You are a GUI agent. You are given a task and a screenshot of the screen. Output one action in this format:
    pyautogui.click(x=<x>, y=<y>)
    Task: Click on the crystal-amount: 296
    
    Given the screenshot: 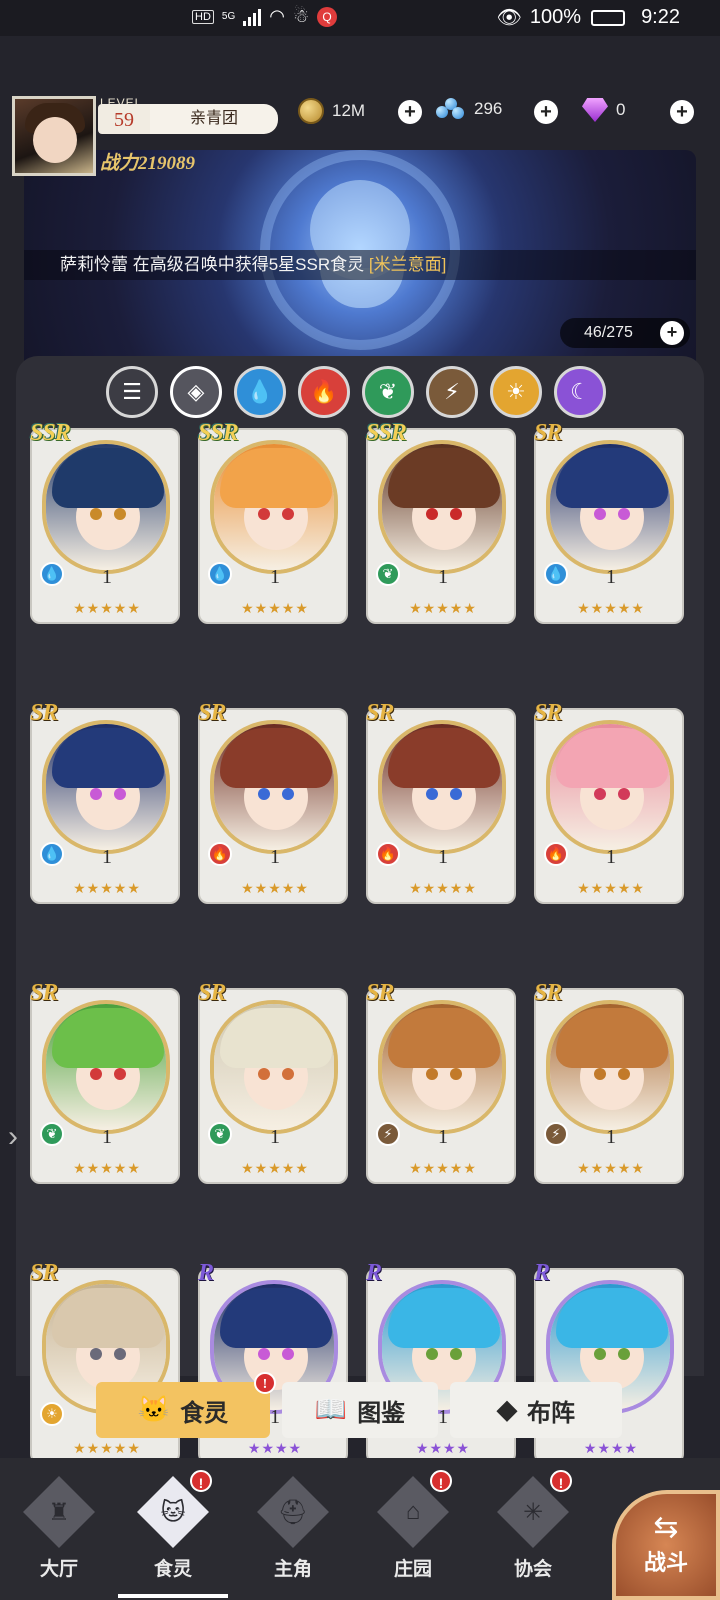 What is the action you would take?
    pyautogui.click(x=488, y=108)
    